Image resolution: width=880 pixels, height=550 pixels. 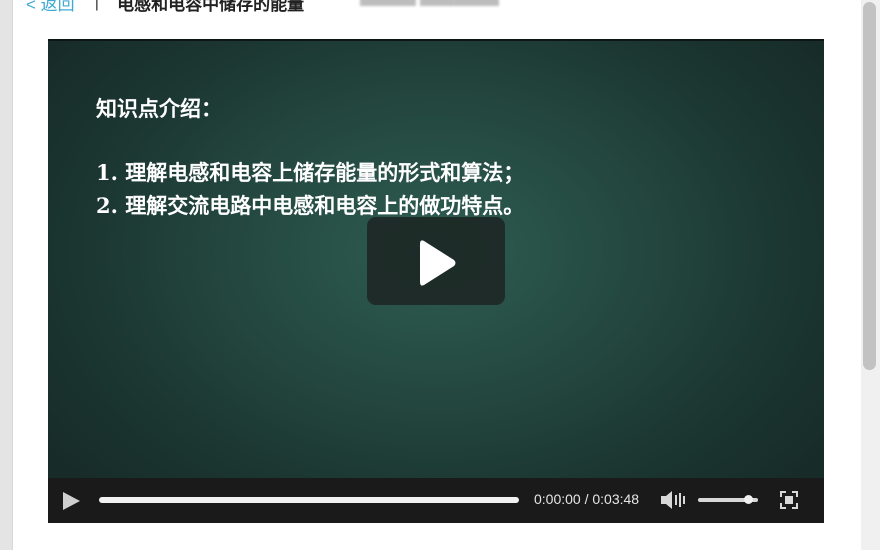 What do you see at coordinates (748, 499) in the screenshot?
I see `volume-handle` at bounding box center [748, 499].